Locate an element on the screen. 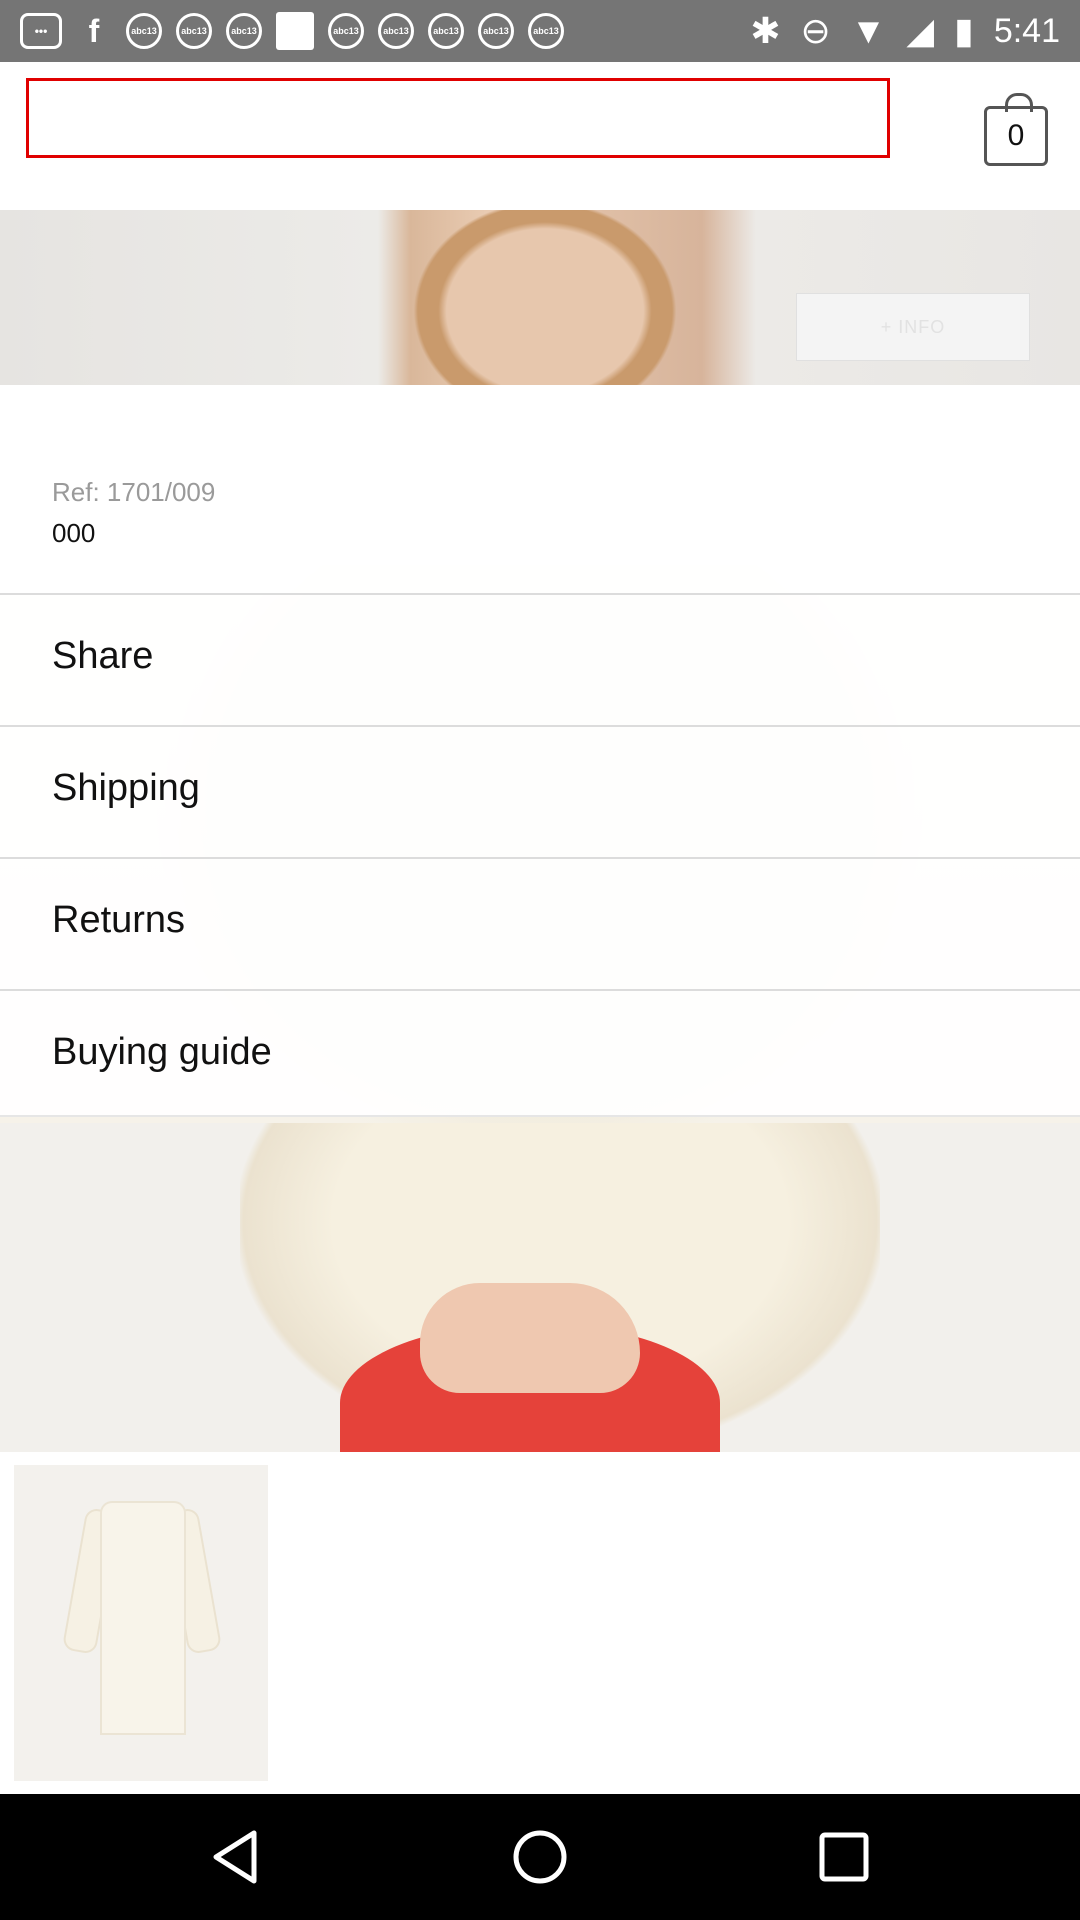  white-square-icon is located at coordinates (295, 31).